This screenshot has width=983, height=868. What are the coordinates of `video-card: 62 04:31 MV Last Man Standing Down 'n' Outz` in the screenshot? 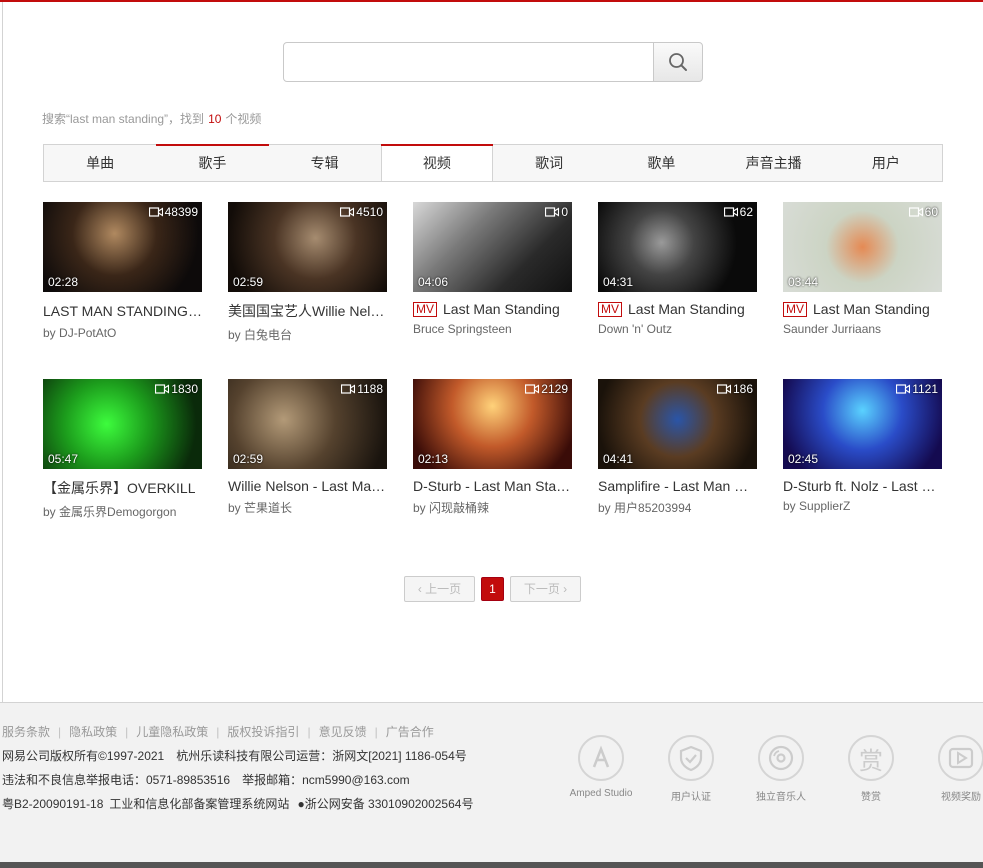 It's located at (677, 269).